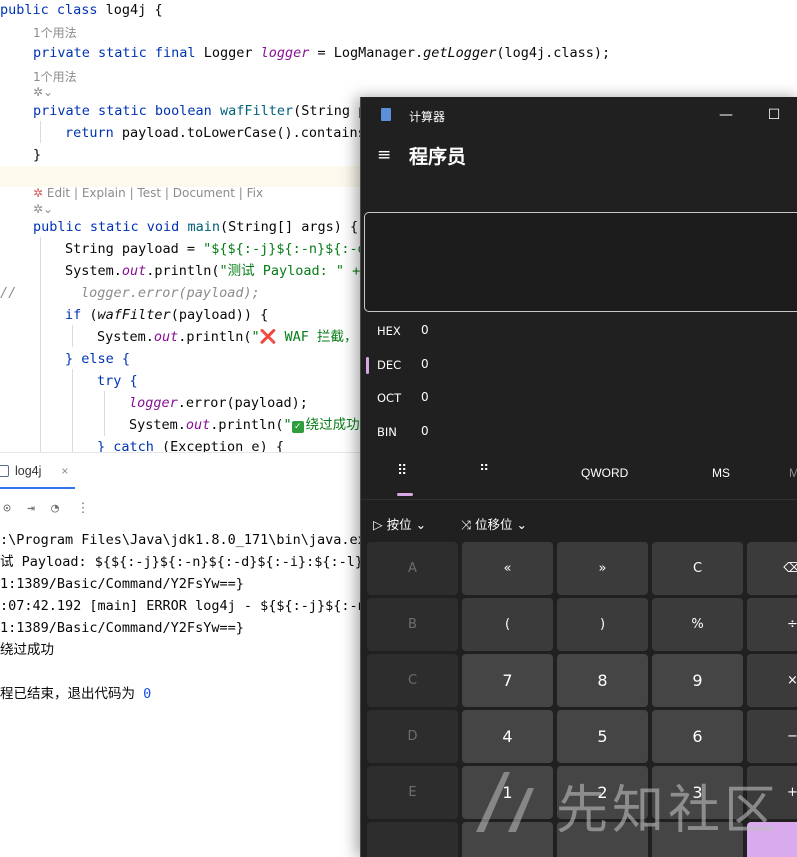 The height and width of the screenshot is (857, 797). I want to click on base-hex: HEX 0, so click(579, 332).